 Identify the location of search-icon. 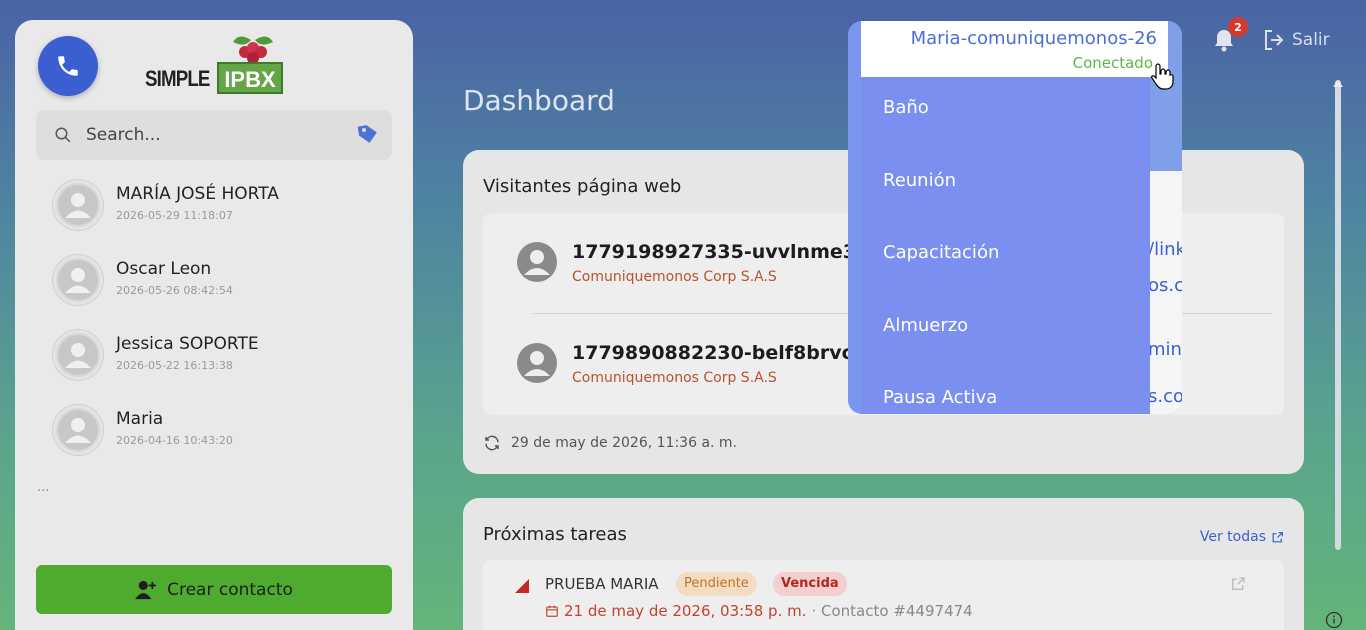
(63, 135).